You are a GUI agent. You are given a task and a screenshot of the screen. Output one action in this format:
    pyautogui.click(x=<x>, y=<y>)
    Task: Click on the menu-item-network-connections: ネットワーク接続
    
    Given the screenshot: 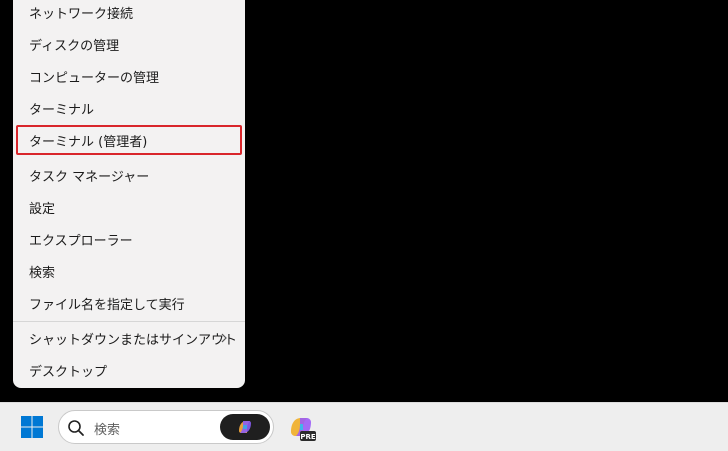 What is the action you would take?
    pyautogui.click(x=129, y=13)
    